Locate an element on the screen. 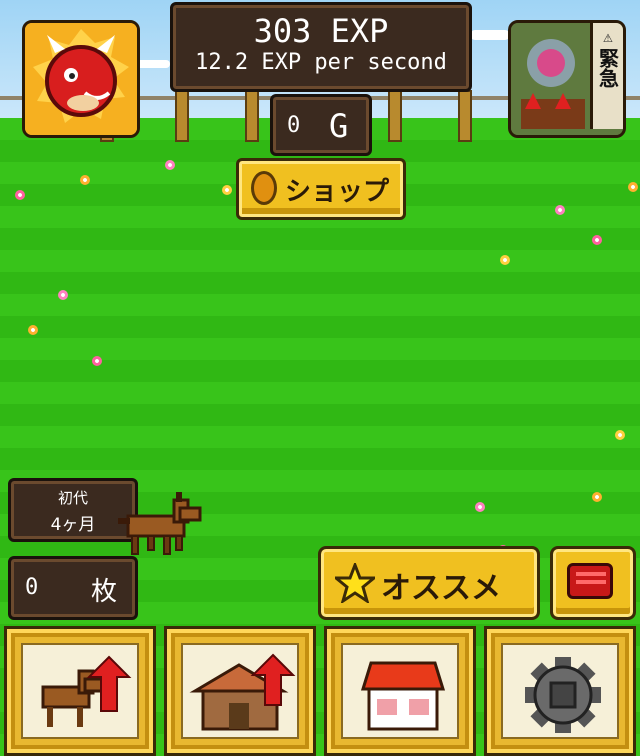 This screenshot has width=640, height=756. ticket-count: 0 is located at coordinates (32, 587).